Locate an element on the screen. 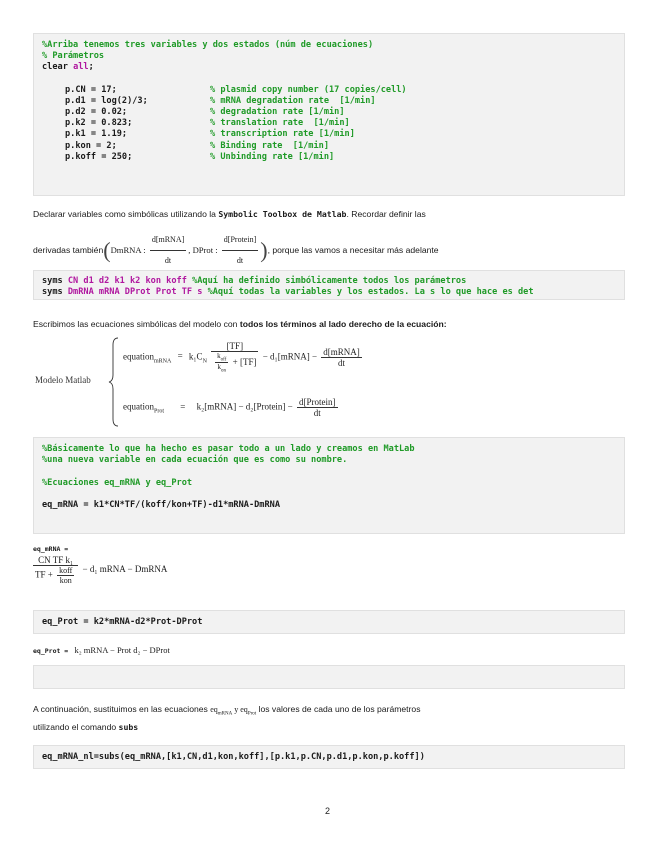 The width and height of the screenshot is (655, 848). left-brace is located at coordinates (113, 382).